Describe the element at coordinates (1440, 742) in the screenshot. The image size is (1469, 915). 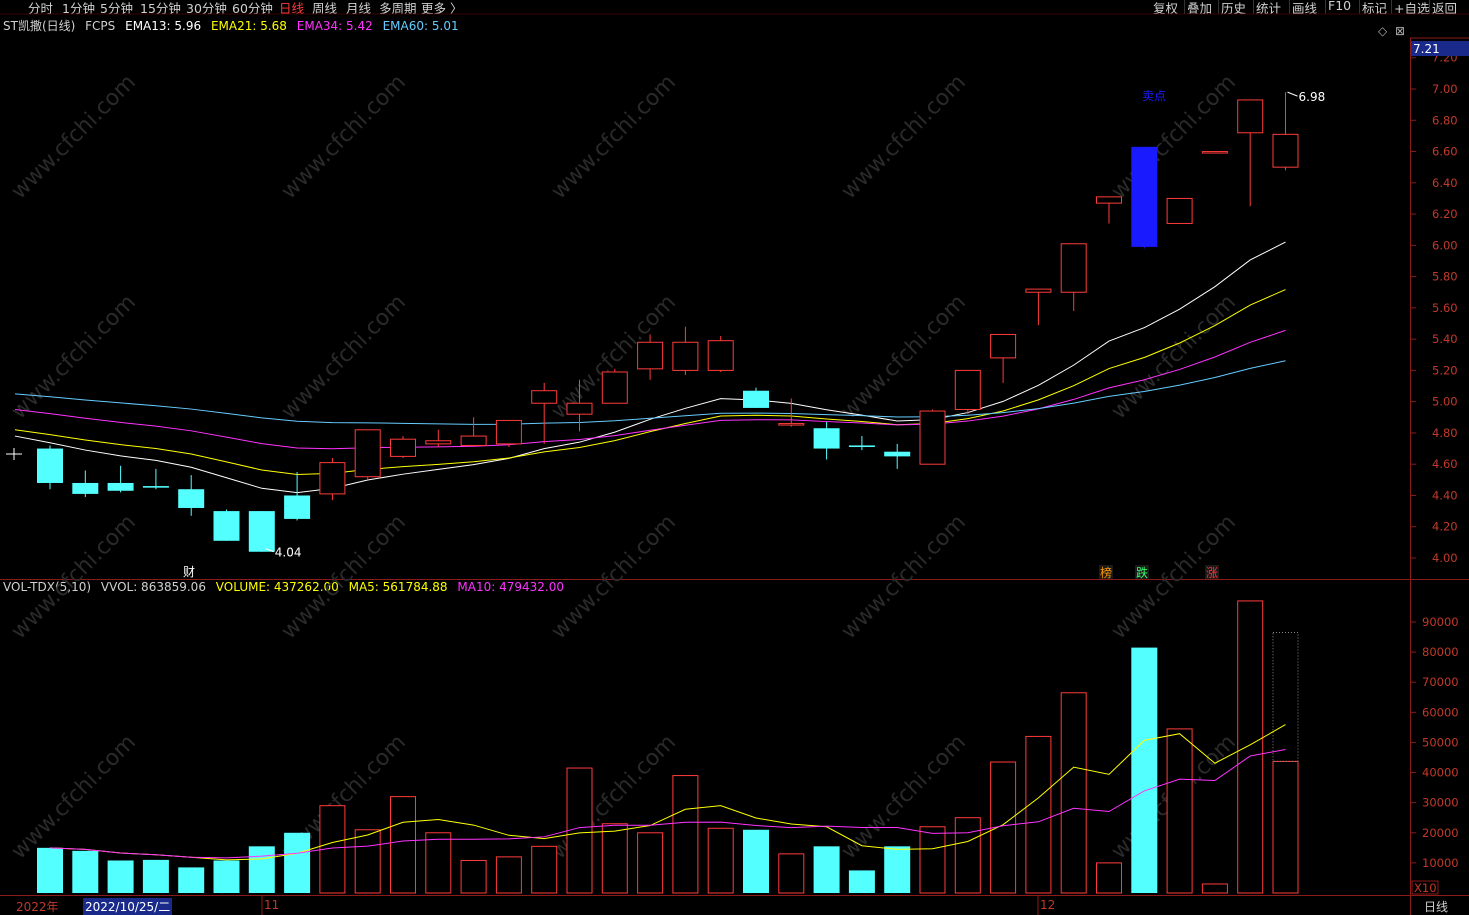
I see `volume-tick-label: 50000` at that location.